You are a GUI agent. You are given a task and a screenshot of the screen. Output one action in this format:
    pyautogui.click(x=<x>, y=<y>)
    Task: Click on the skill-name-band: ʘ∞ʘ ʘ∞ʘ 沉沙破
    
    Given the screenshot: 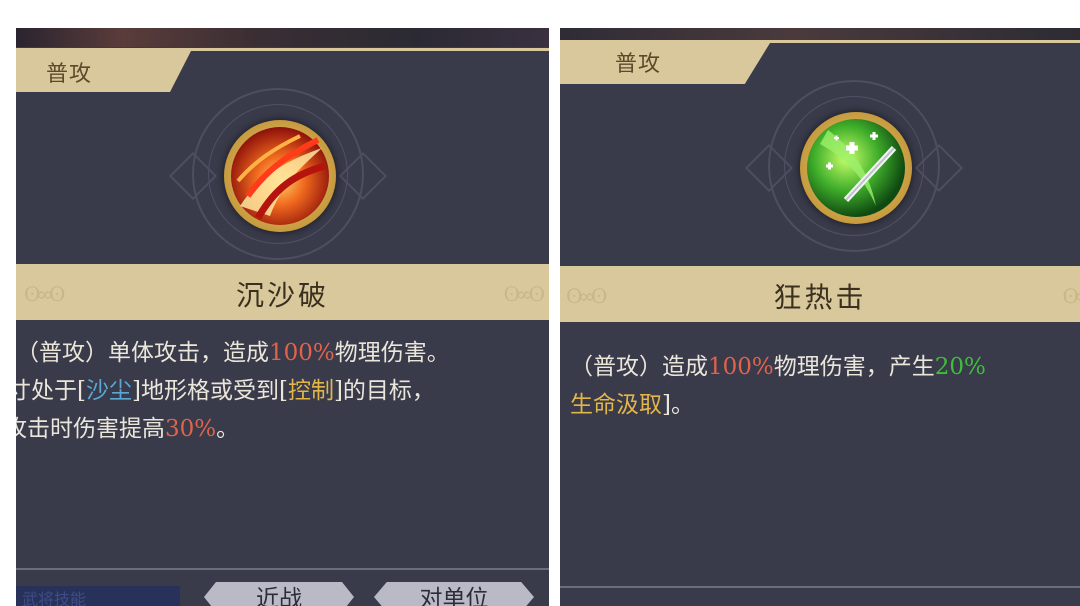 What is the action you would take?
    pyautogui.click(x=282, y=292)
    